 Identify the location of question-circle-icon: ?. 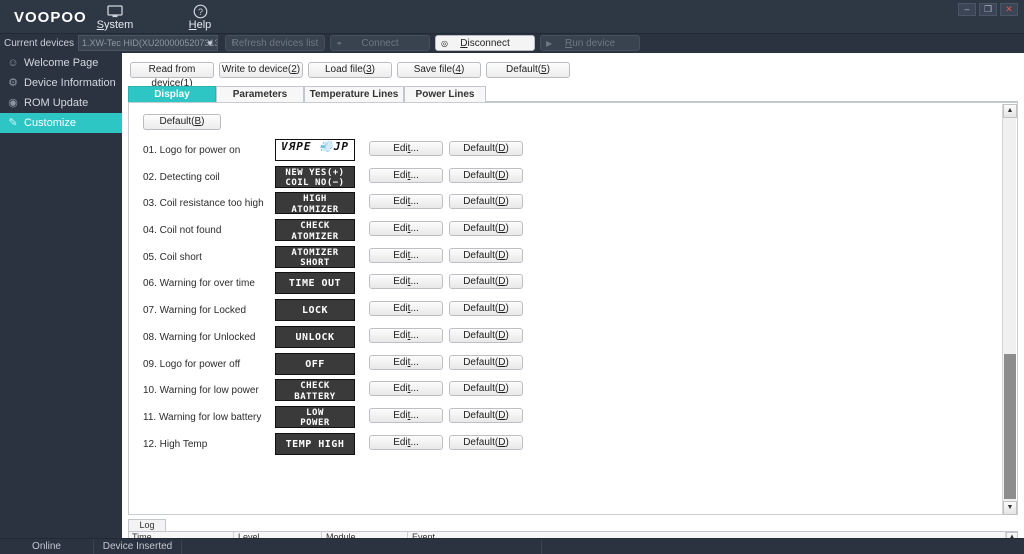
(200, 10).